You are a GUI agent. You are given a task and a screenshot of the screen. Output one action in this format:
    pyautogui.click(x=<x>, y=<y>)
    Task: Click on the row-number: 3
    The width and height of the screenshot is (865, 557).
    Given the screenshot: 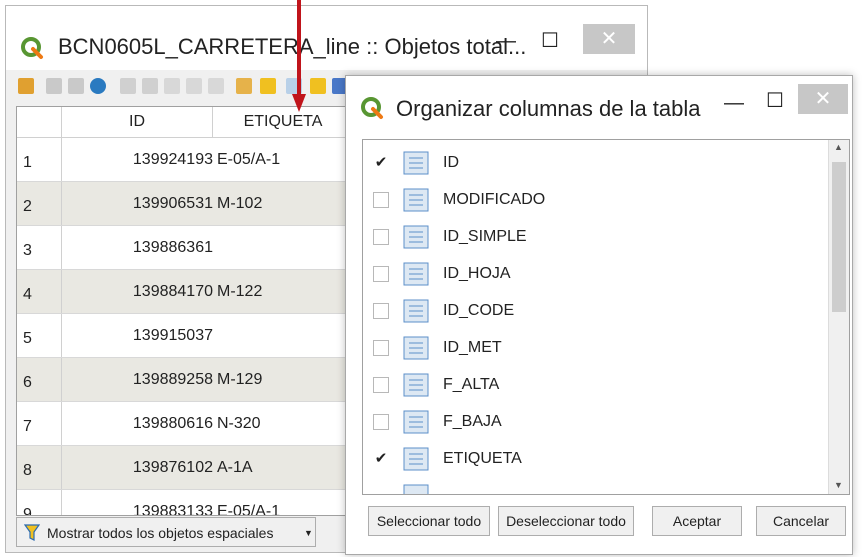 What is the action you would take?
    pyautogui.click(x=27, y=250)
    